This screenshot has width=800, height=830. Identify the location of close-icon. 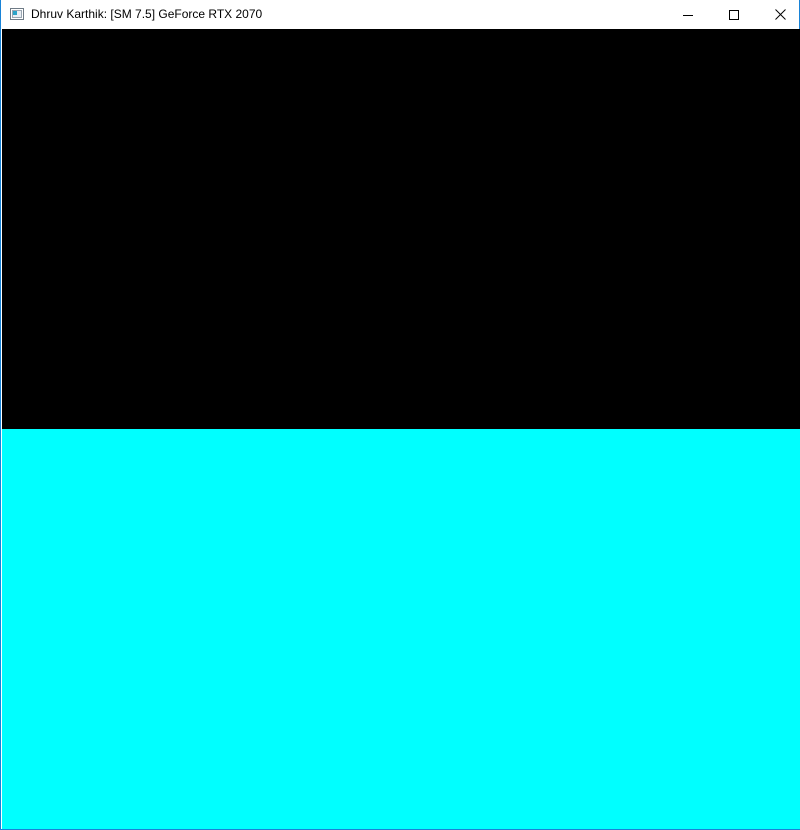
(780, 14).